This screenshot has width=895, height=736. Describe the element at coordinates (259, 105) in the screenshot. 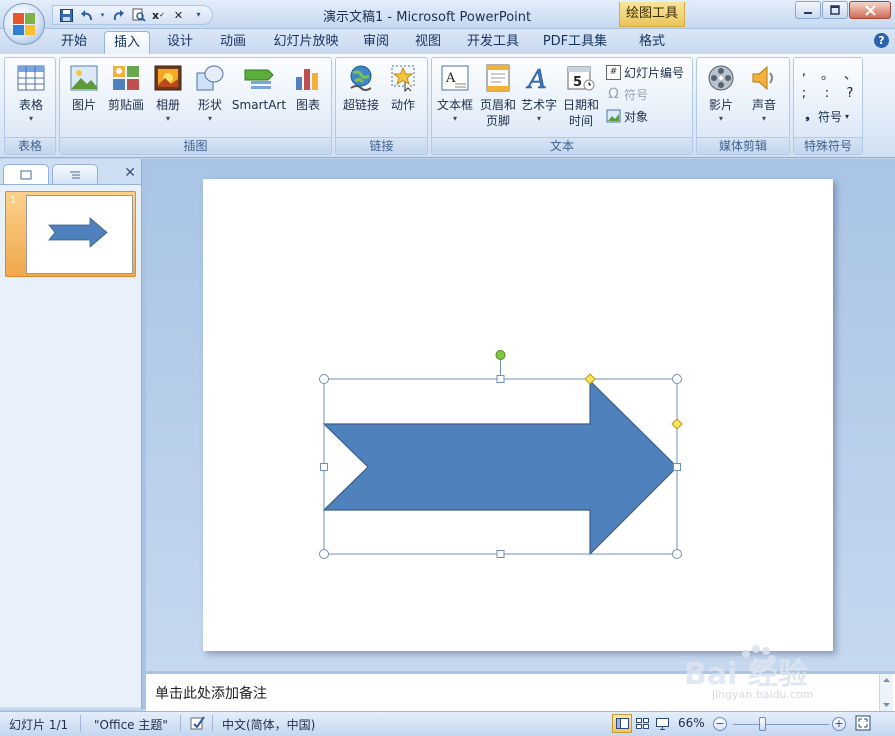

I see `smartart-label: SmartArt` at that location.